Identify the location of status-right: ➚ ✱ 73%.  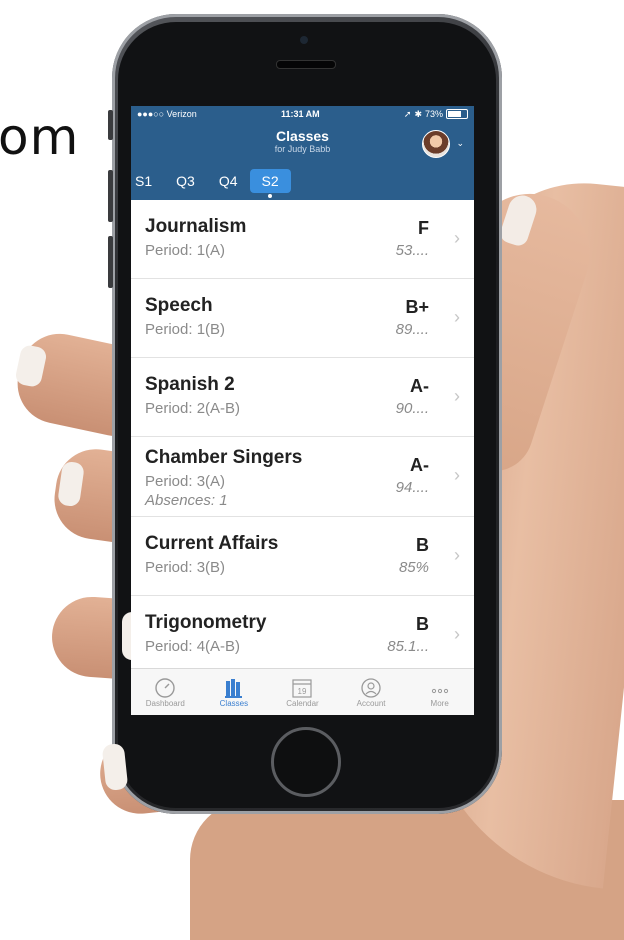
(436, 114).